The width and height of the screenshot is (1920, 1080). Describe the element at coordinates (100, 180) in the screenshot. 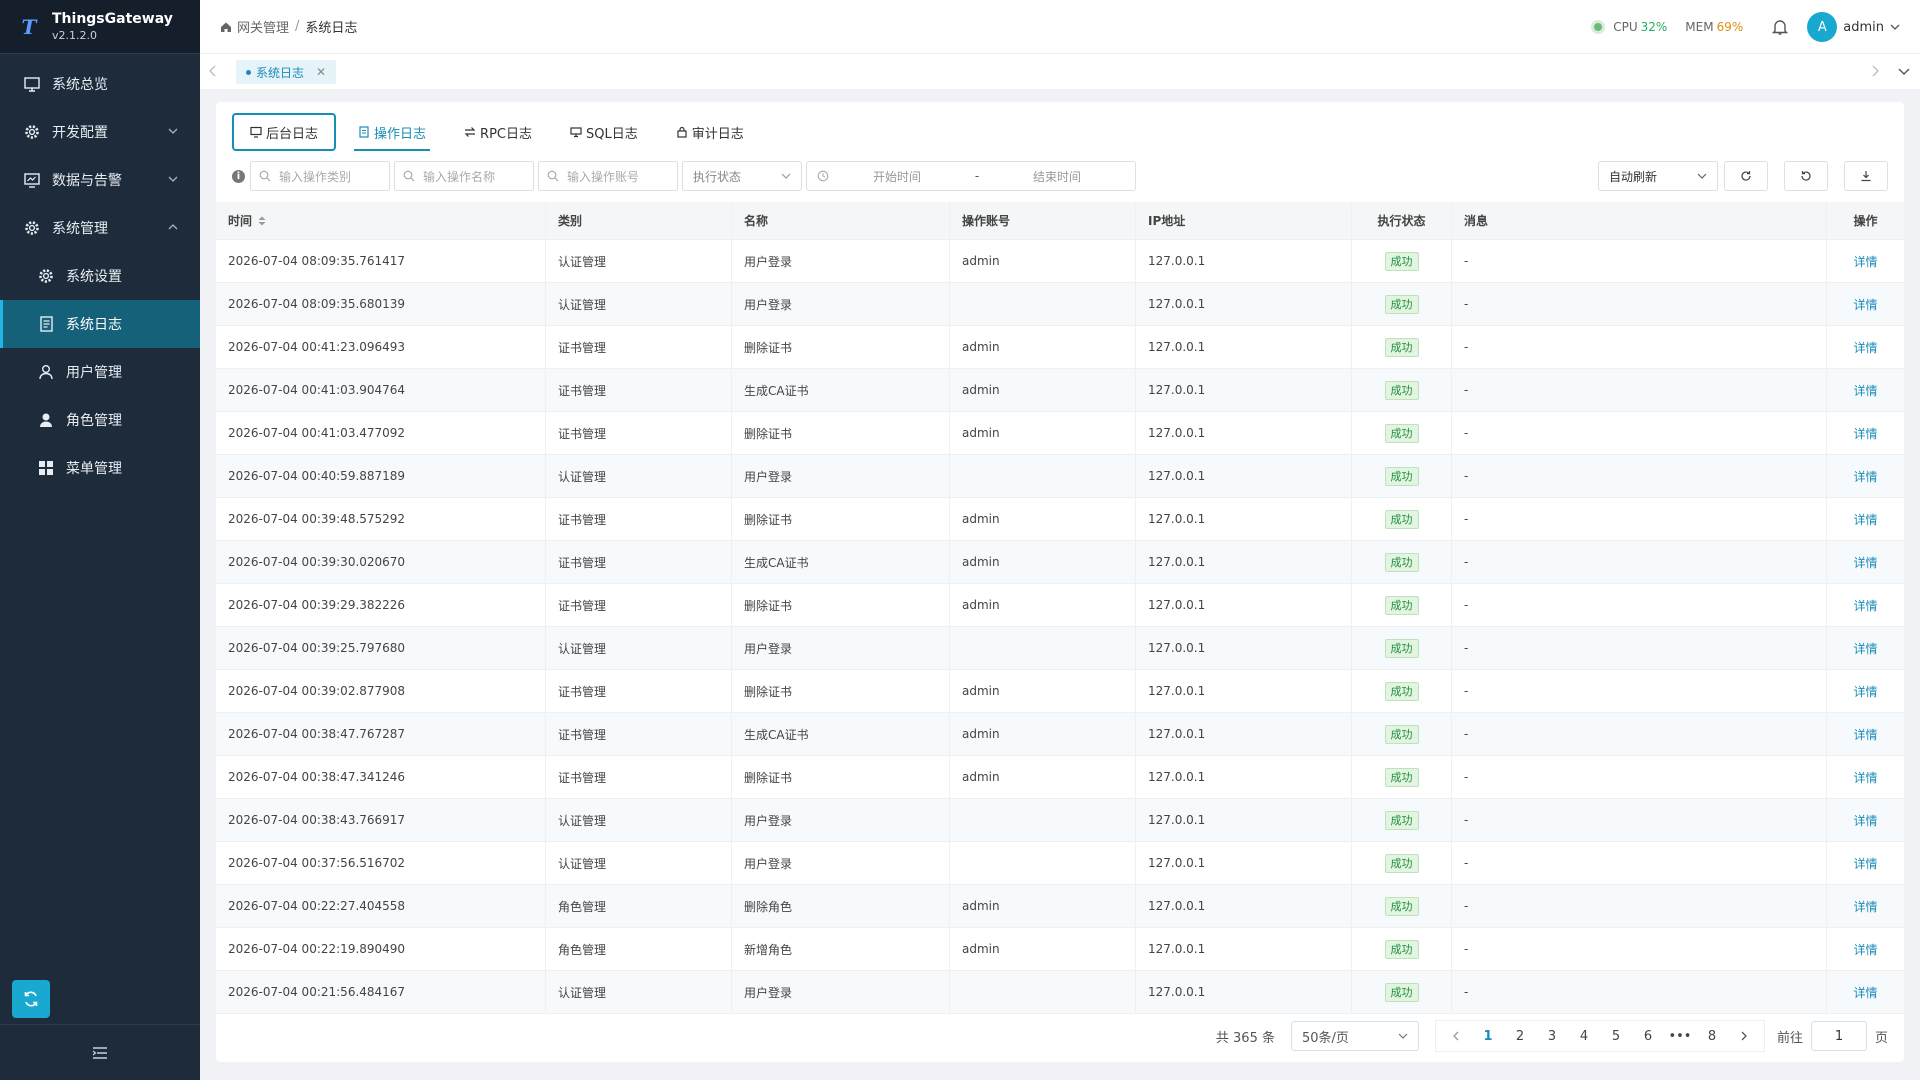

I see `sidebar-item-data-alarm: 数据与告警` at that location.